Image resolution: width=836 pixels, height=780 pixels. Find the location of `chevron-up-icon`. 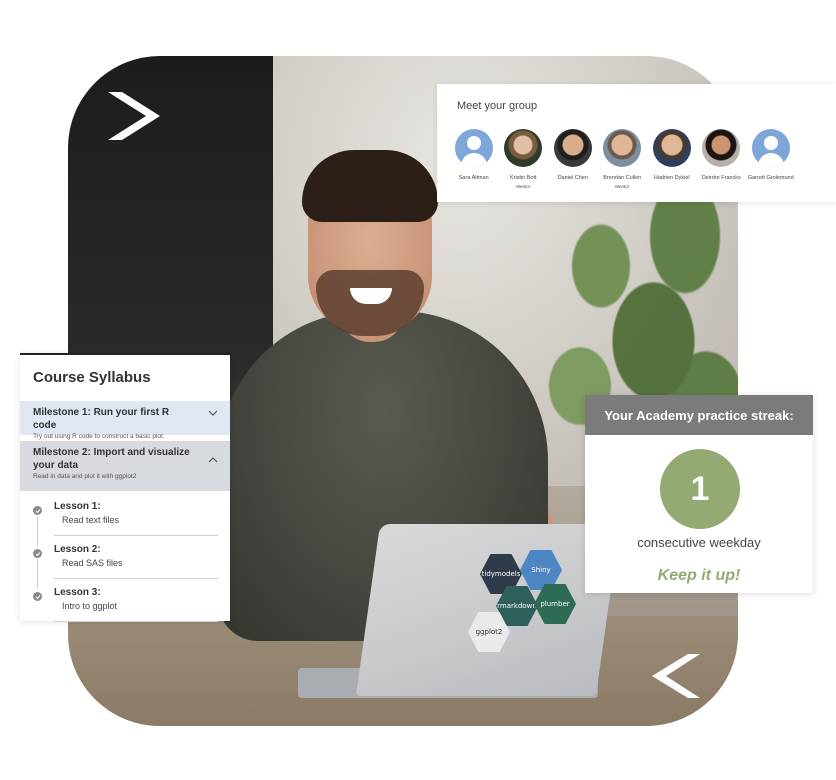

chevron-up-icon is located at coordinates (213, 460).